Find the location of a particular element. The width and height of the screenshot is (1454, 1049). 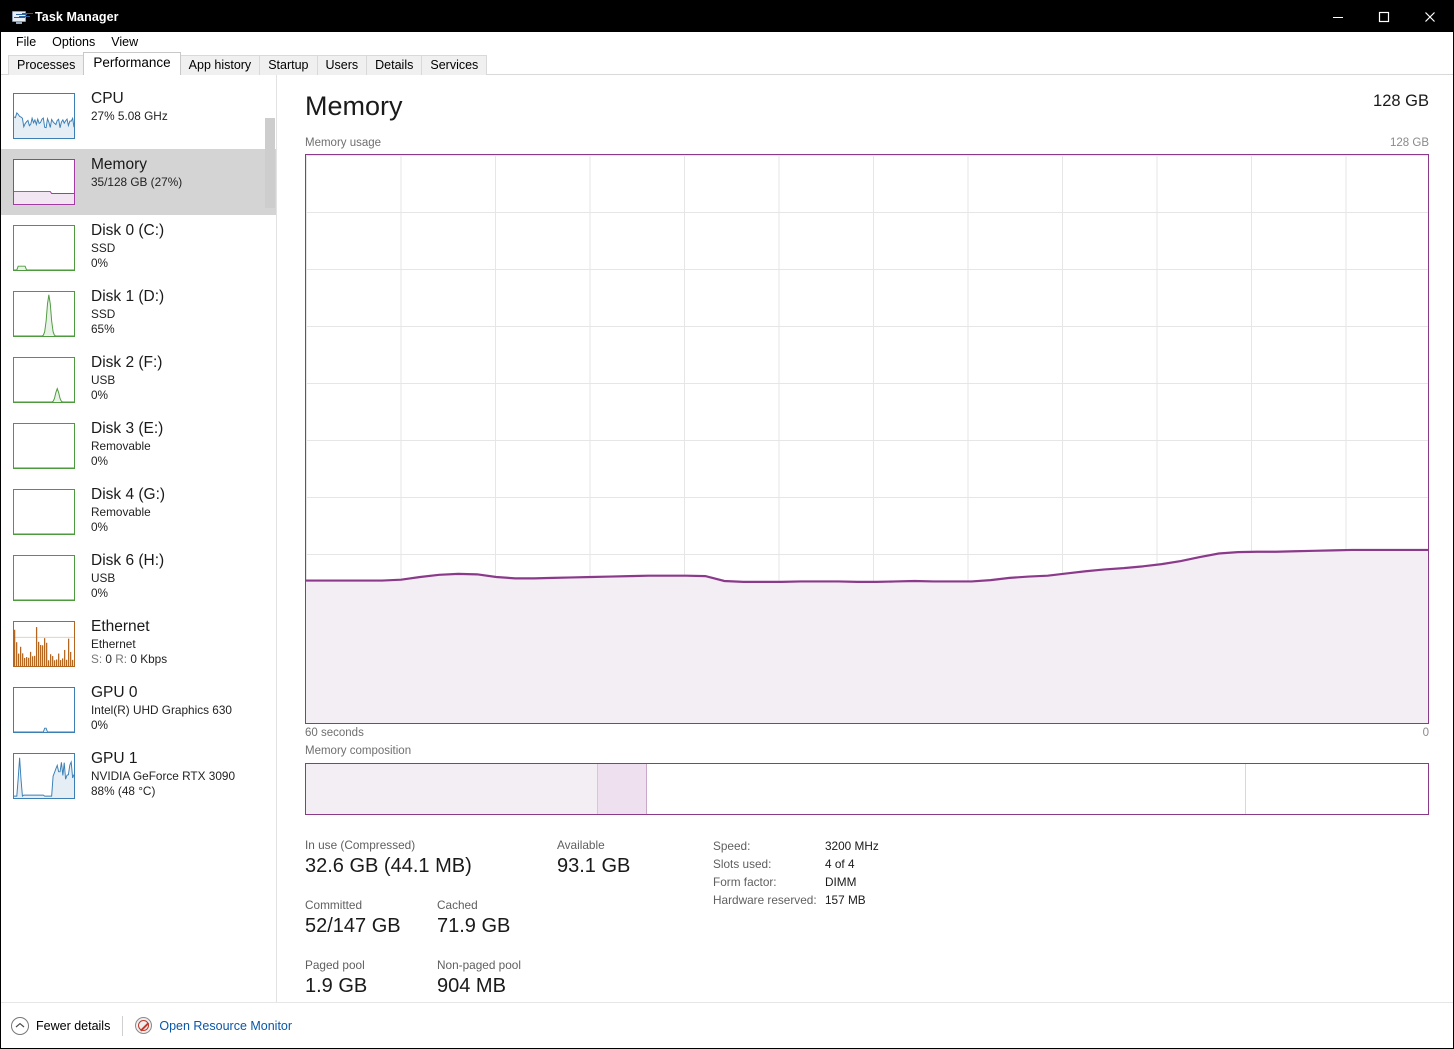

menu-item-file: File is located at coordinates (26, 42).